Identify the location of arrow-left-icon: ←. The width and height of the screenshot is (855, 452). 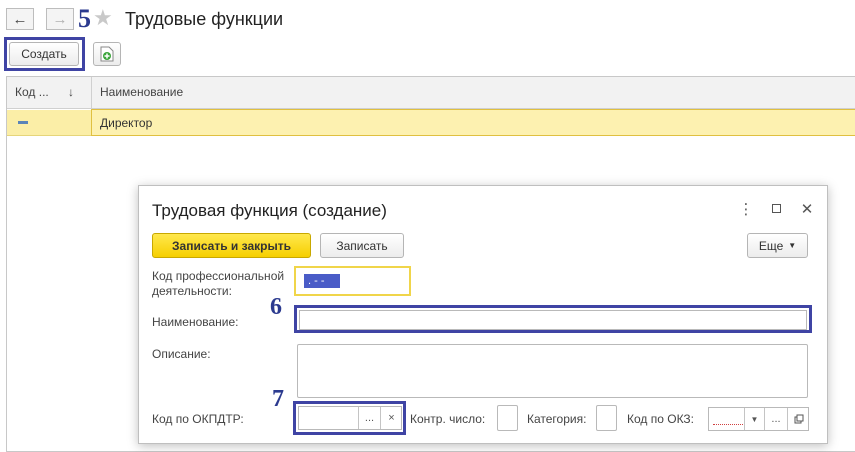
(20, 19).